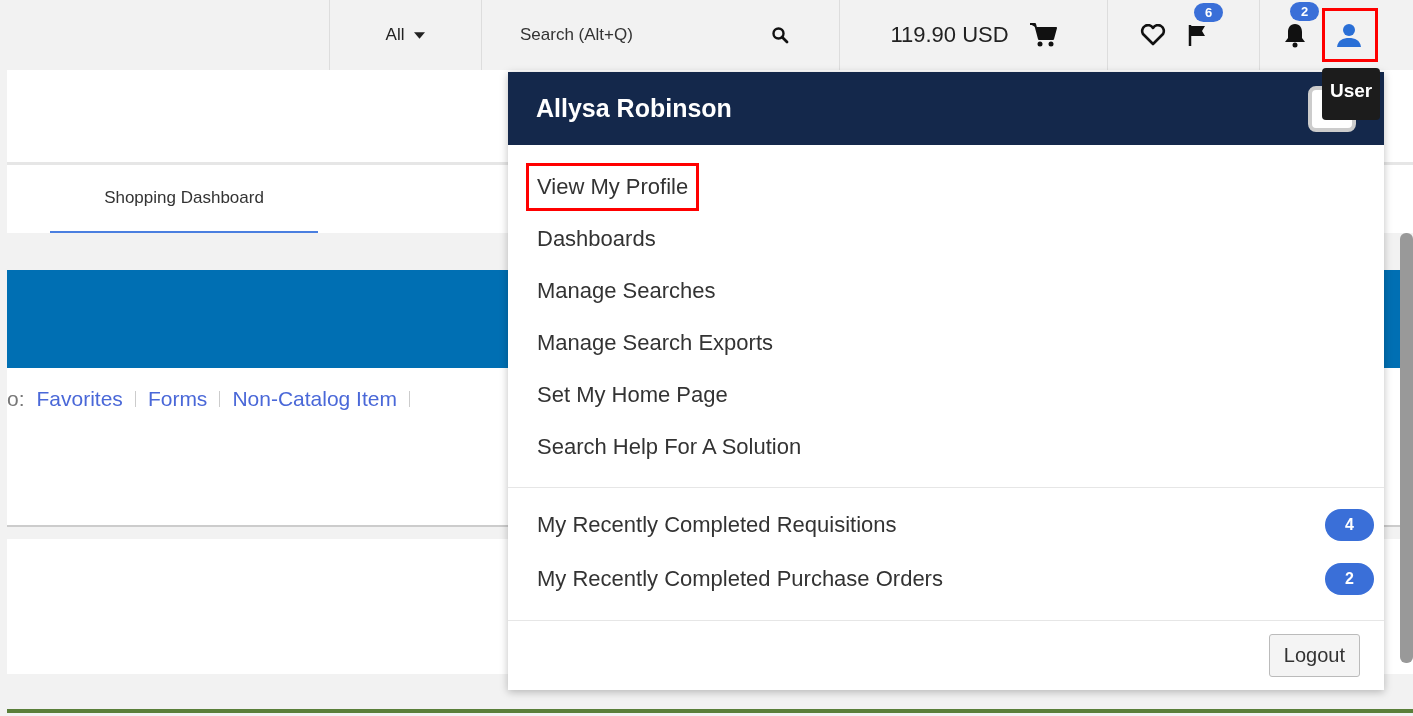 Image resolution: width=1413 pixels, height=716 pixels. Describe the element at coordinates (1351, 94) in the screenshot. I see `tooltip: User` at that location.